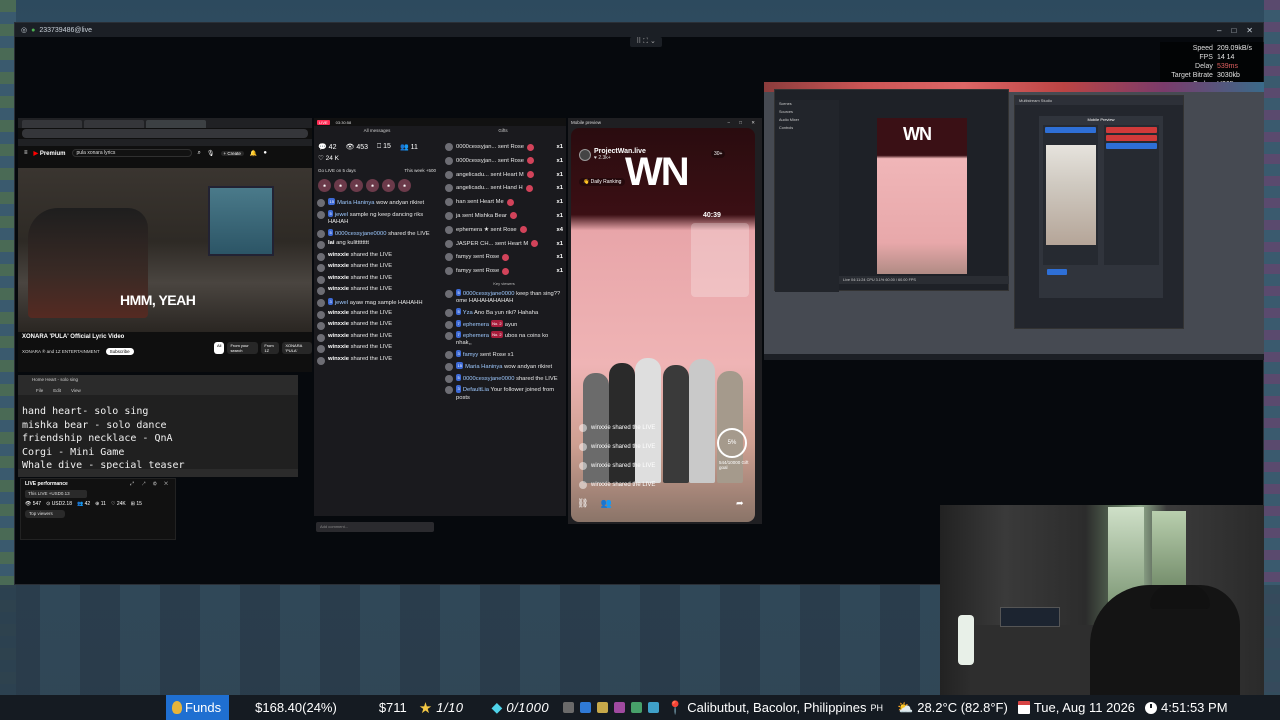 This screenshot has height=720, width=1280. I want to click on obs-sidebar-item: Sources, so click(807, 112).